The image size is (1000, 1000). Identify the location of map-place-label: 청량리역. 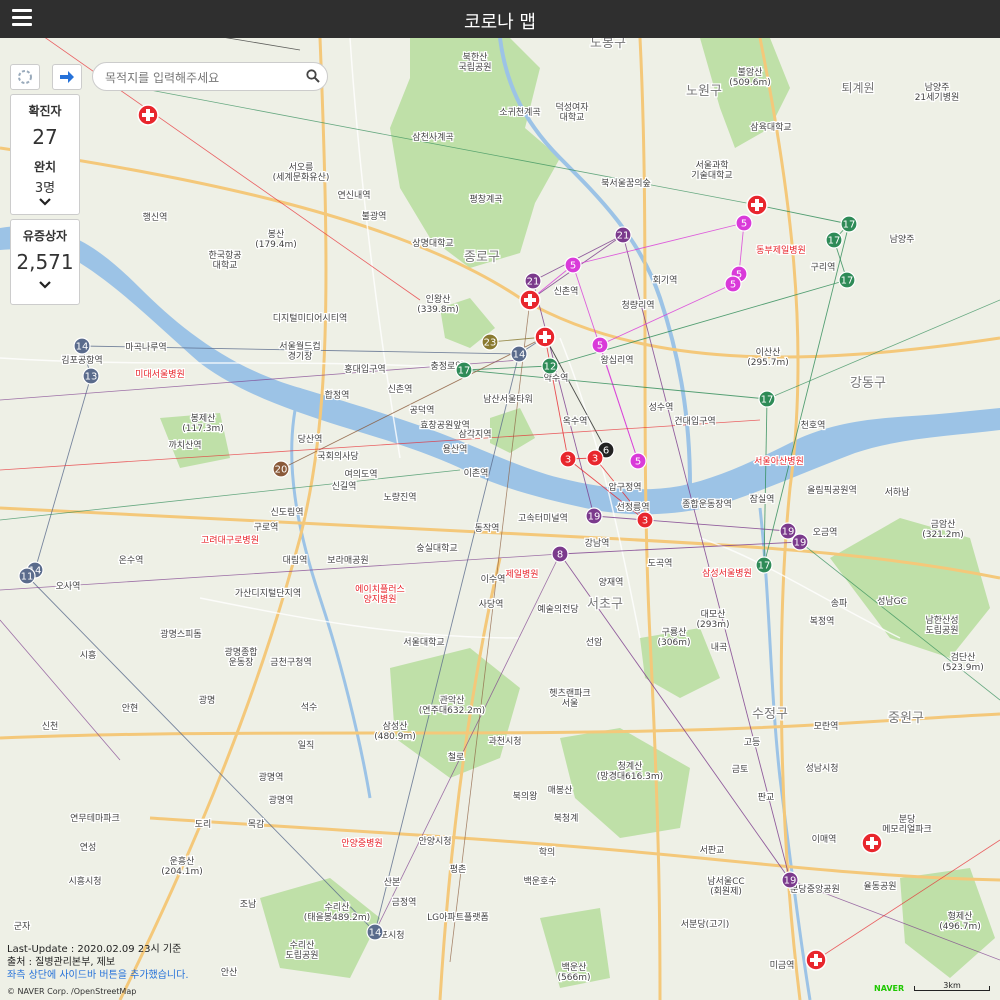
(637, 305).